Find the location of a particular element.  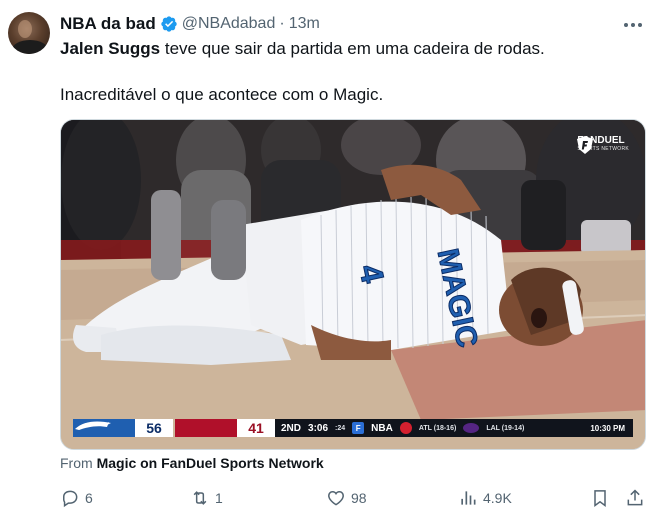

away-team-logo is located at coordinates (157, 428).